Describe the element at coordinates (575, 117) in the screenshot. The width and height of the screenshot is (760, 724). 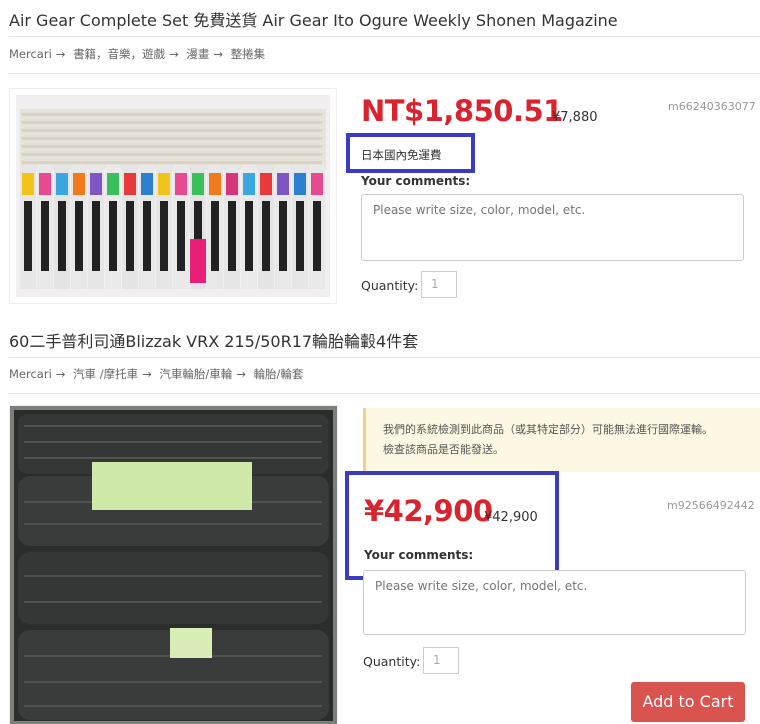
I see `price-original: ¥7,880` at that location.